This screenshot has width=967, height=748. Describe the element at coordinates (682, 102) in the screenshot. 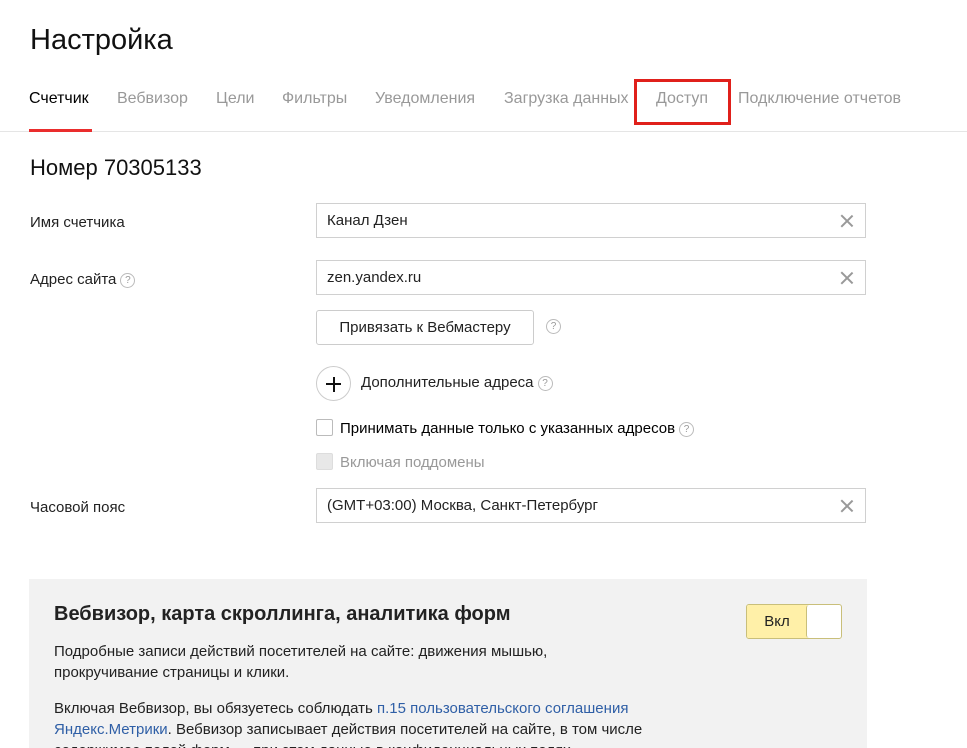

I see `access-tab-highlight` at that location.